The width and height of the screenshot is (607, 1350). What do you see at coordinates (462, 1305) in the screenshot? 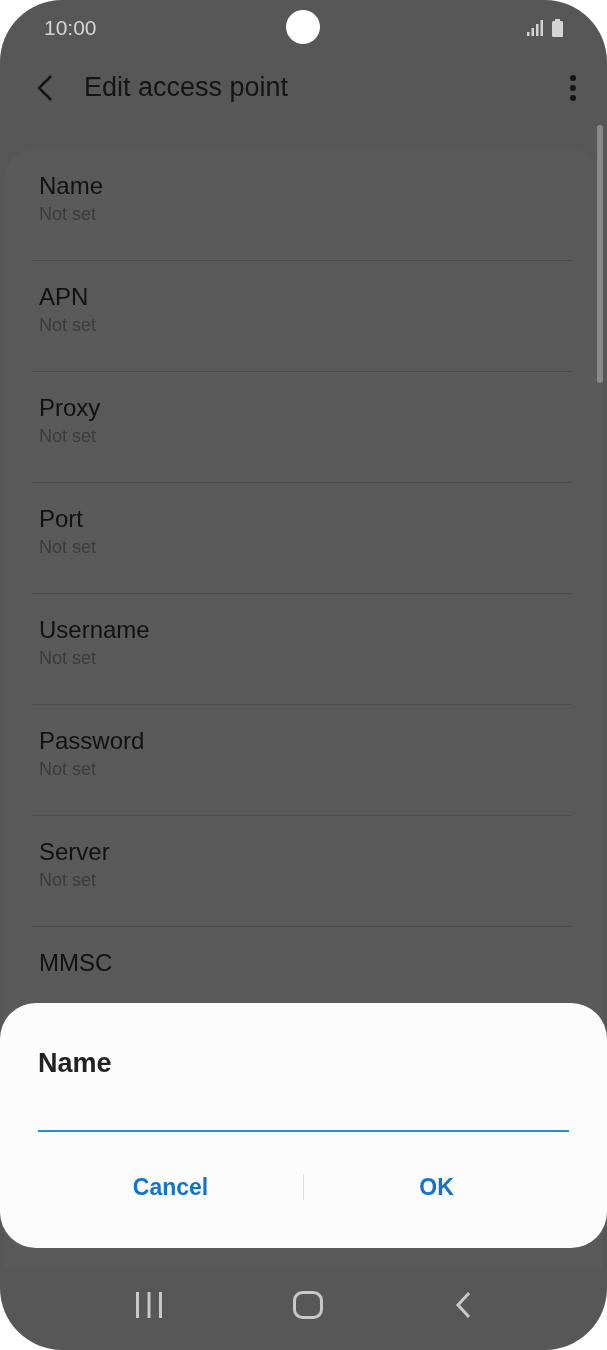
I see `back-icon` at bounding box center [462, 1305].